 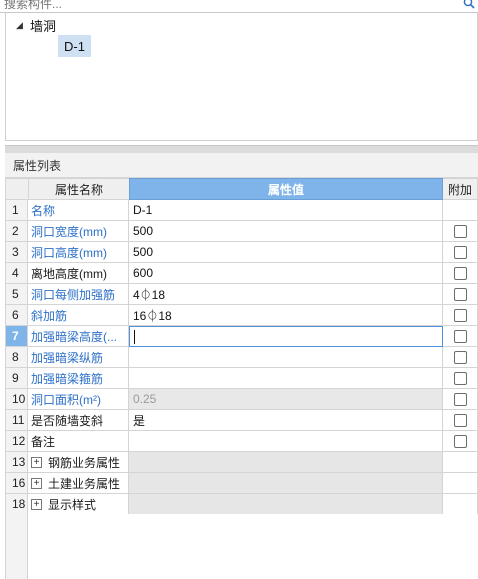 I want to click on group-name-cell: + 显示样式, so click(x=78, y=504).